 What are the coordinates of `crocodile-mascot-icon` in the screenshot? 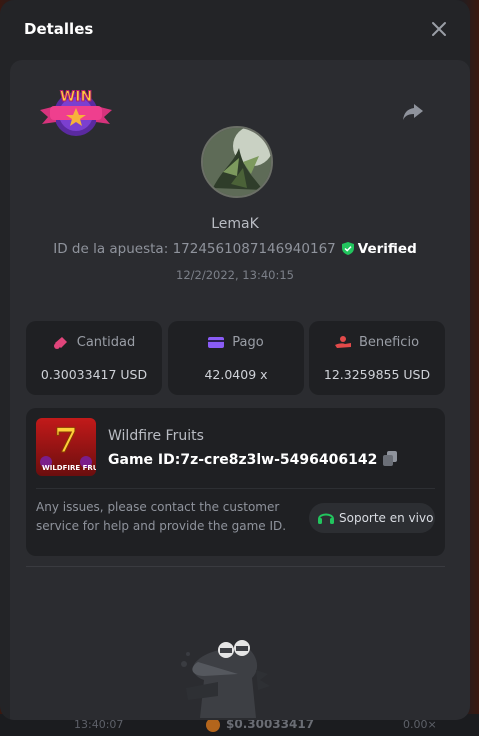 It's located at (228, 675).